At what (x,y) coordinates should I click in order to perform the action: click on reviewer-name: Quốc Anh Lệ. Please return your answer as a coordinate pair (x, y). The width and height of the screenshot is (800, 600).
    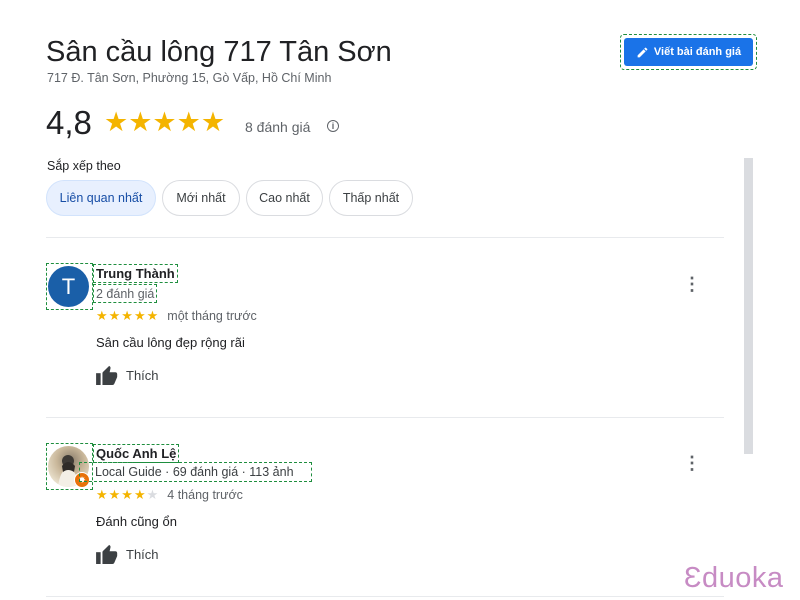
    Looking at the image, I should click on (136, 453).